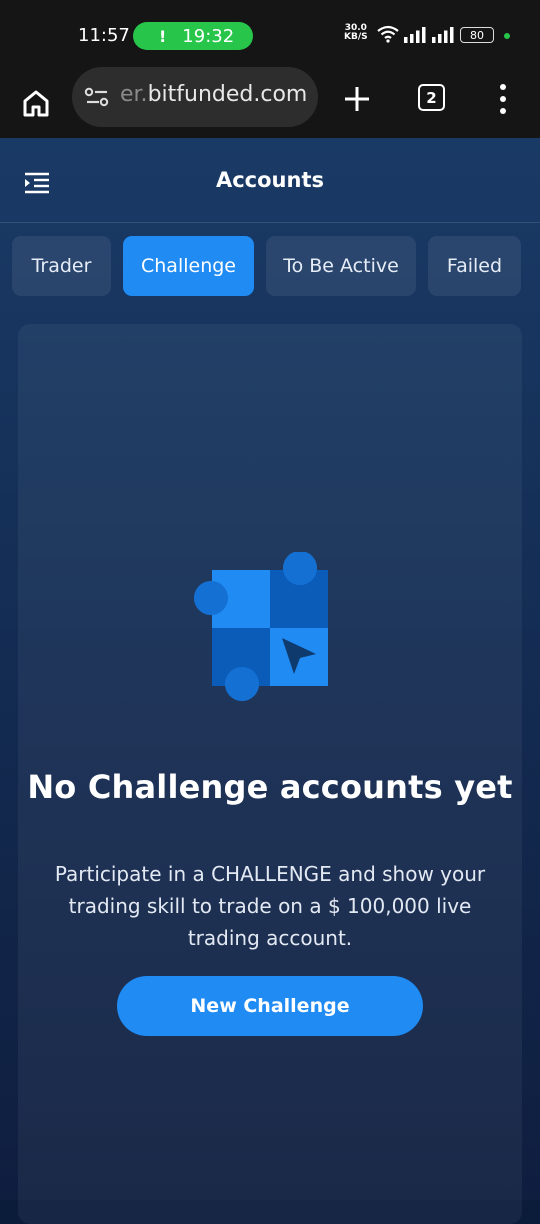 This screenshot has height=1224, width=540. Describe the element at coordinates (104, 35) in the screenshot. I see `status-time: 11:57` at that location.